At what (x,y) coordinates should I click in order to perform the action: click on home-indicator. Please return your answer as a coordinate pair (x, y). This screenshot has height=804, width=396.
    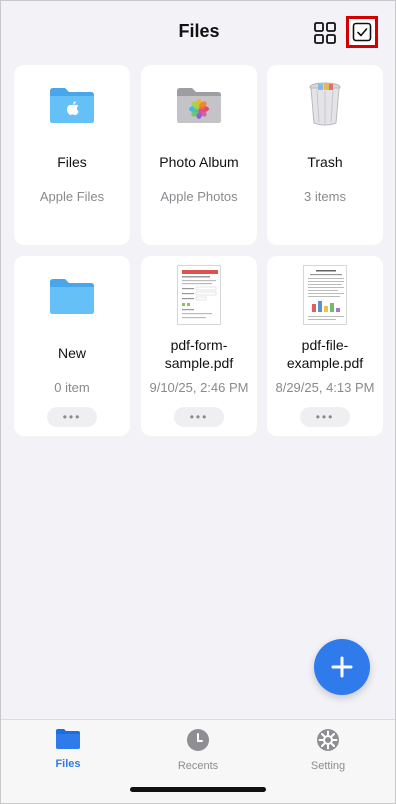
    Looking at the image, I should click on (198, 789).